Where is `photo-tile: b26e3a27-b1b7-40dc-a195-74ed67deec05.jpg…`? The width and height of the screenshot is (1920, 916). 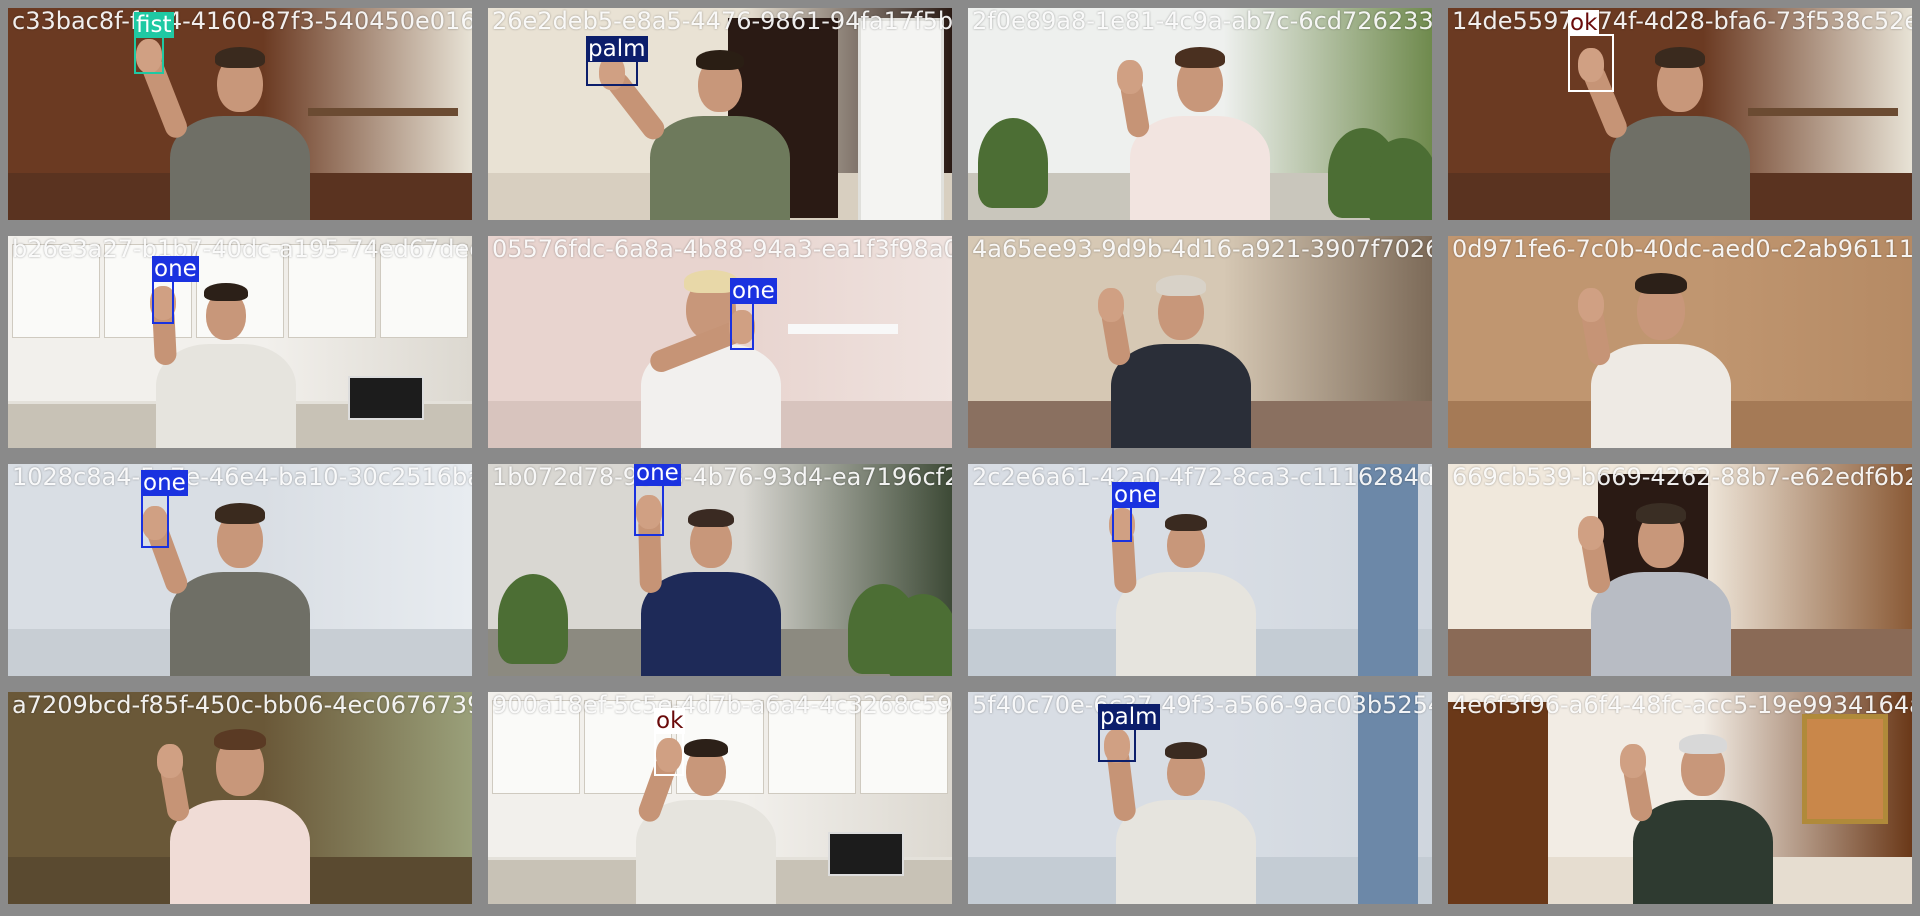
photo-tile: b26e3a27-b1b7-40dc-a195-74ed67deec05.jpg… is located at coordinates (240, 342).